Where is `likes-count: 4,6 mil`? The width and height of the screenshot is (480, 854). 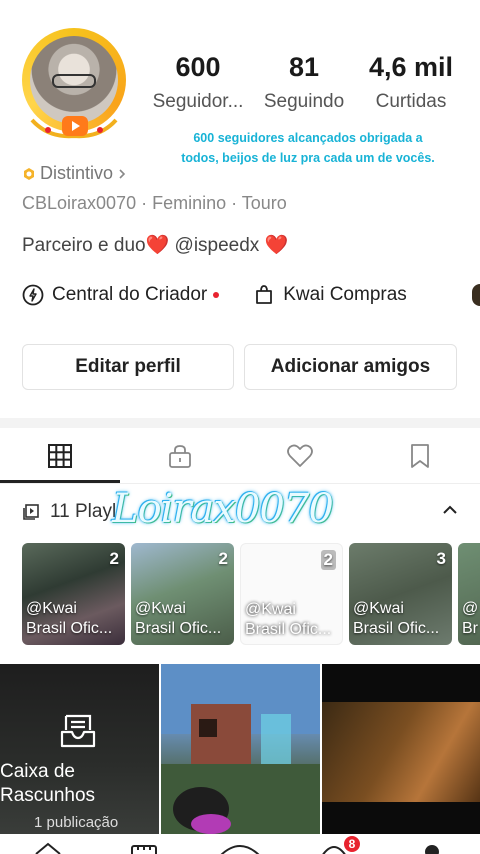 likes-count: 4,6 mil is located at coordinates (411, 67).